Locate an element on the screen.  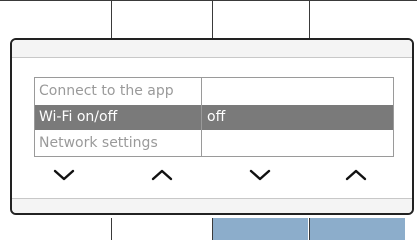
menu-item-connect-app: Connect to the app is located at coordinates (214, 91).